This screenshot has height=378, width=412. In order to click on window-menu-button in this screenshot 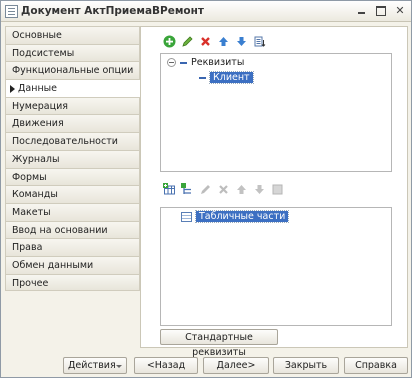, I will do `click(362, 10)`.